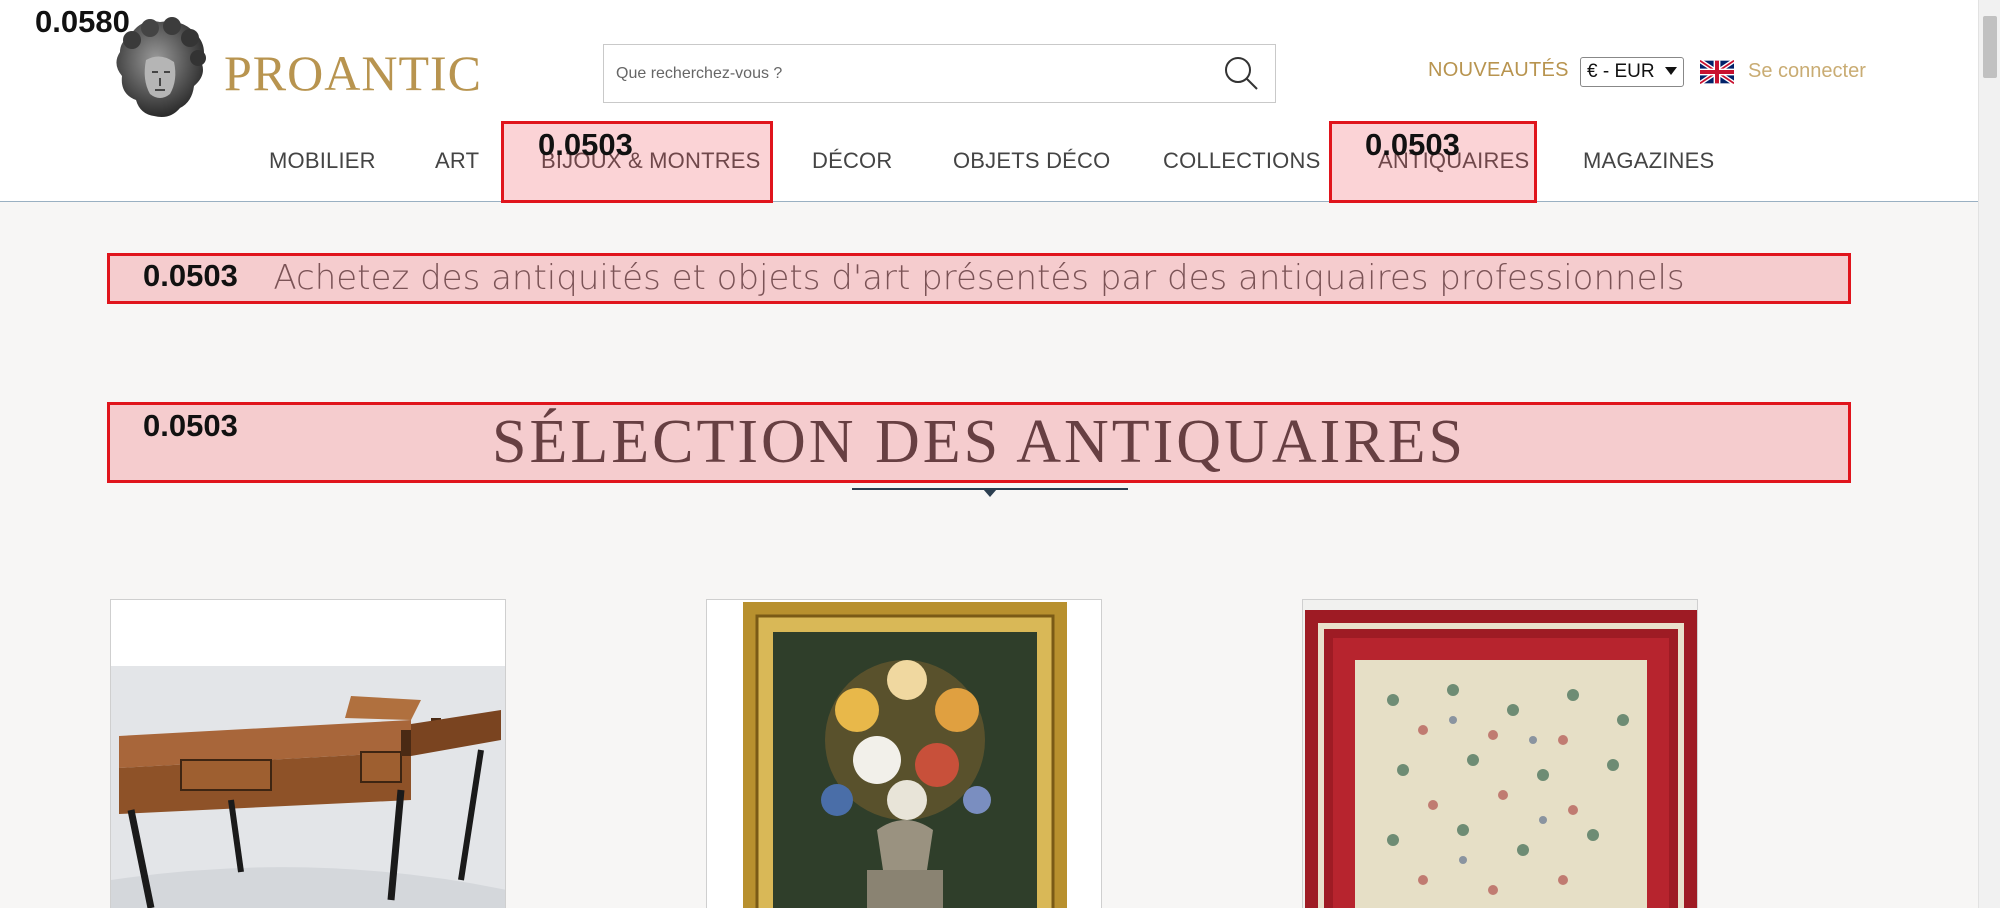  I want to click on product-card-rug, so click(1500, 753).